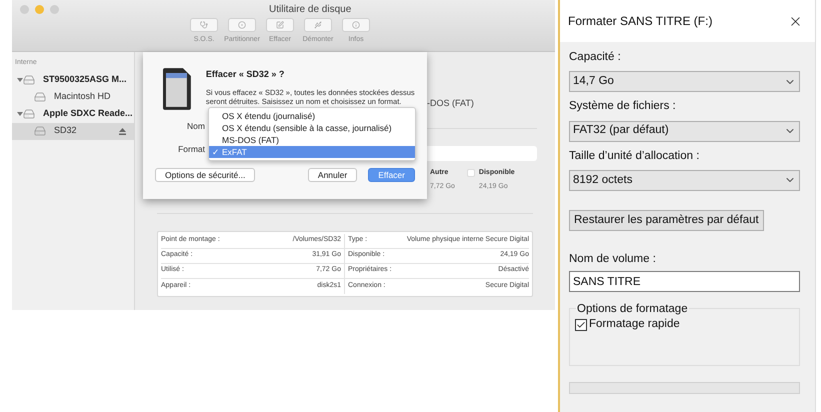  Describe the element at coordinates (269, 116) in the screenshot. I see `menu-item-label: OS X étendu (journalisé)` at that location.